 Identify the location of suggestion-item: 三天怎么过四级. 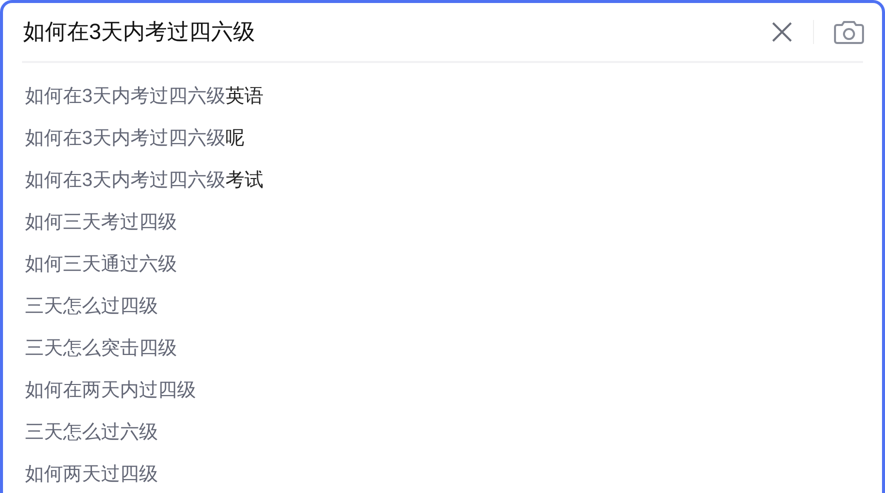
(91, 307).